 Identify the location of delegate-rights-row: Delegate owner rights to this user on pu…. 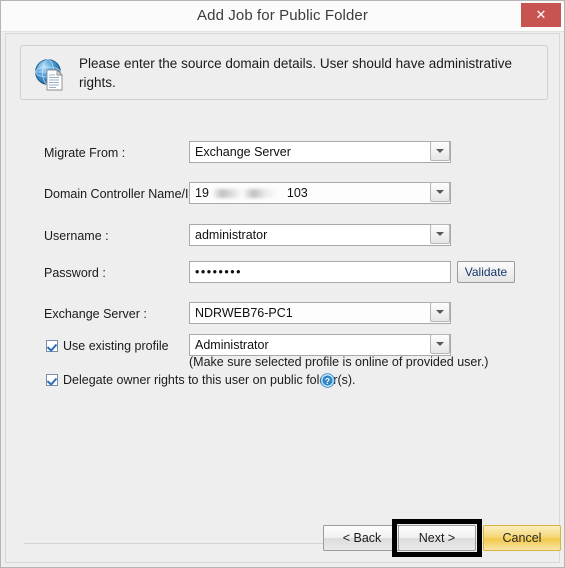
(201, 380).